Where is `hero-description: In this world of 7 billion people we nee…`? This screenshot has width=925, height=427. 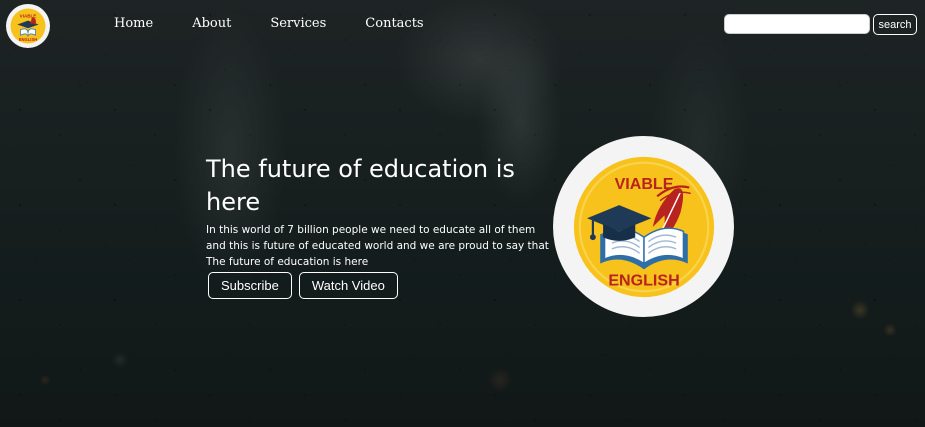 hero-description: In this world of 7 billion people we nee… is located at coordinates (377, 246).